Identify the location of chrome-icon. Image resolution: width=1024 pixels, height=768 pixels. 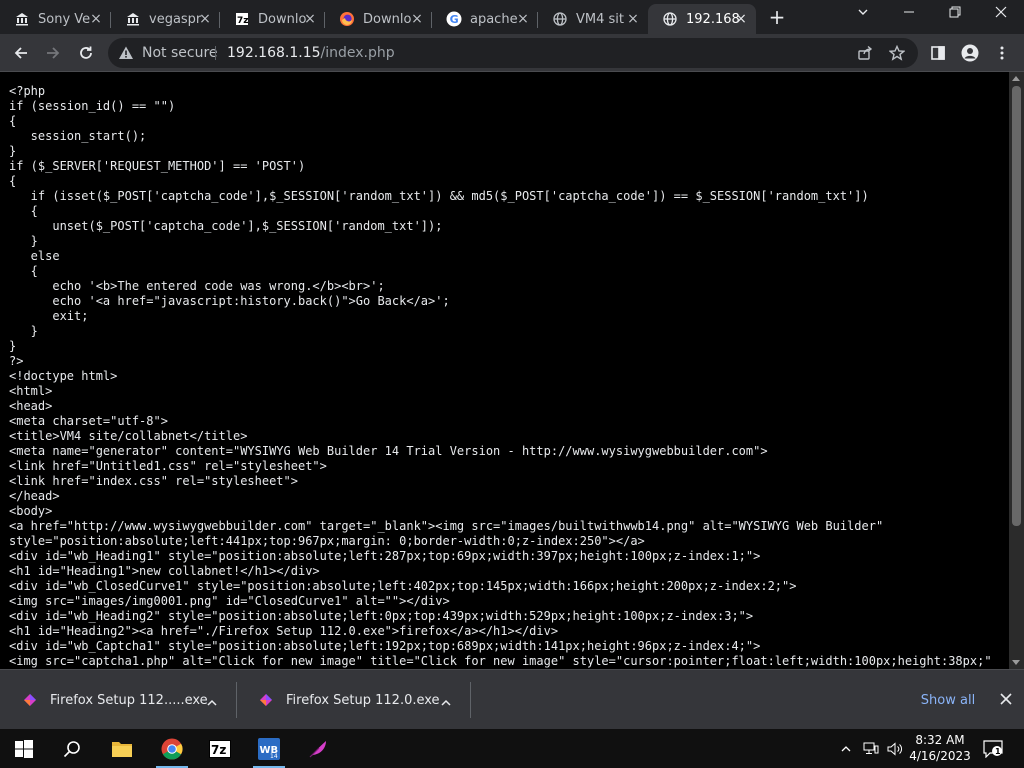
(172, 749).